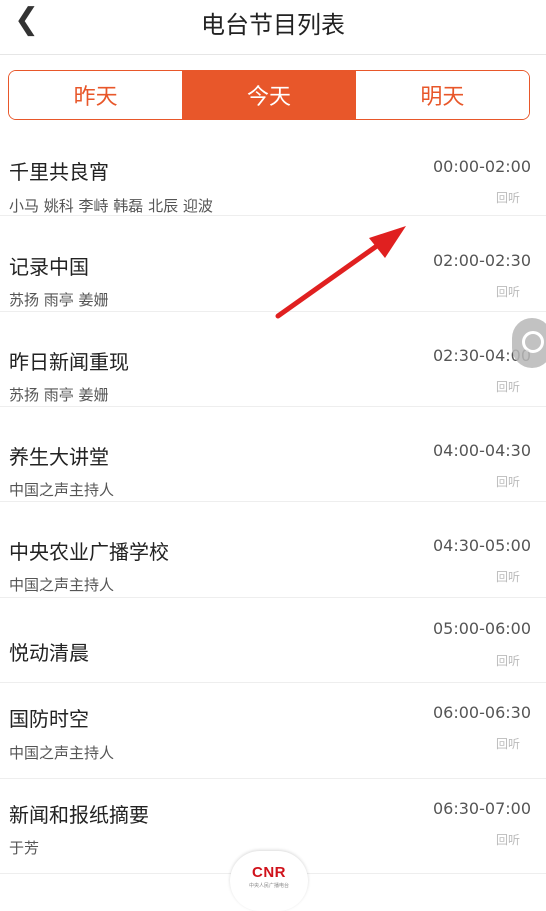 Image resolution: width=546 pixels, height=911 pixels. Describe the element at coordinates (273, 454) in the screenshot. I see `list-item: 养生大讲堂 中国之声主持人 04:00-04:30 回听` at that location.